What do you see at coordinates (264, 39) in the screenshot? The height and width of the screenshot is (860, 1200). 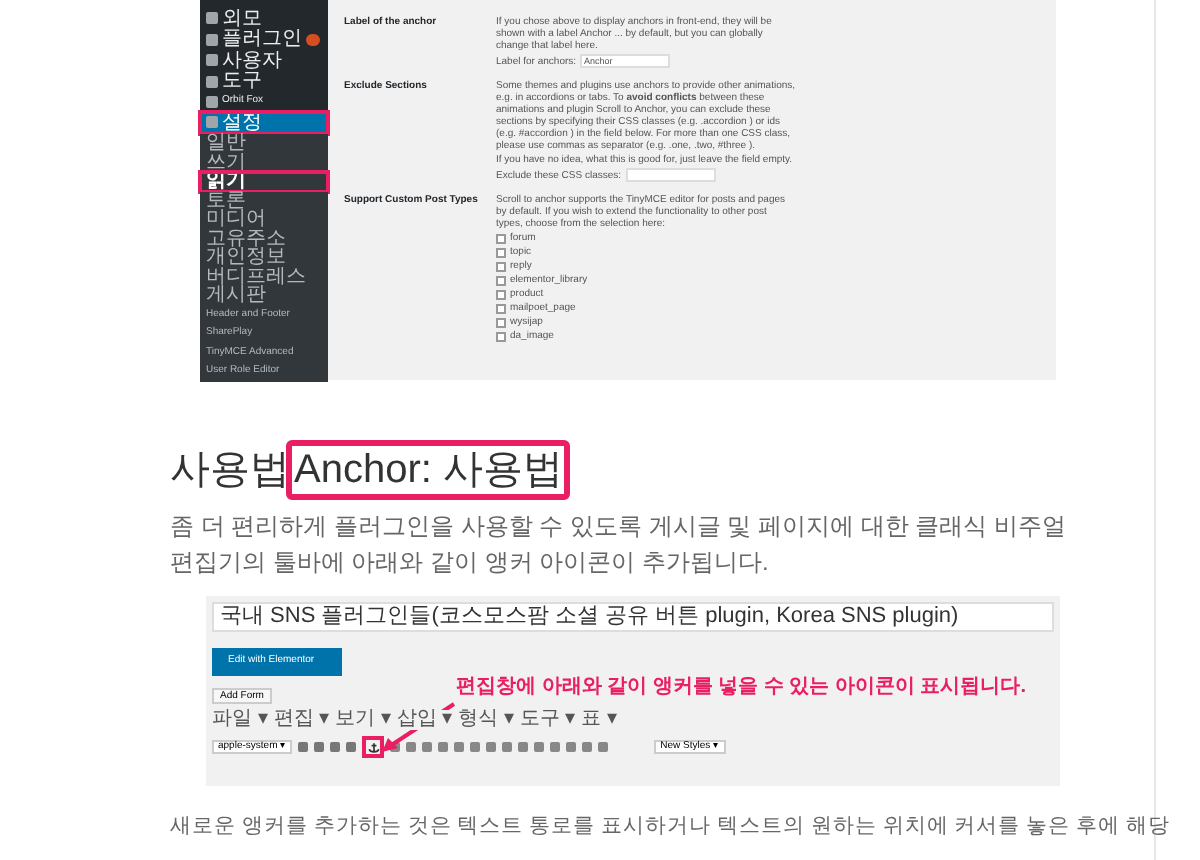 I see `sidebar-item: 플러그인` at bounding box center [264, 39].